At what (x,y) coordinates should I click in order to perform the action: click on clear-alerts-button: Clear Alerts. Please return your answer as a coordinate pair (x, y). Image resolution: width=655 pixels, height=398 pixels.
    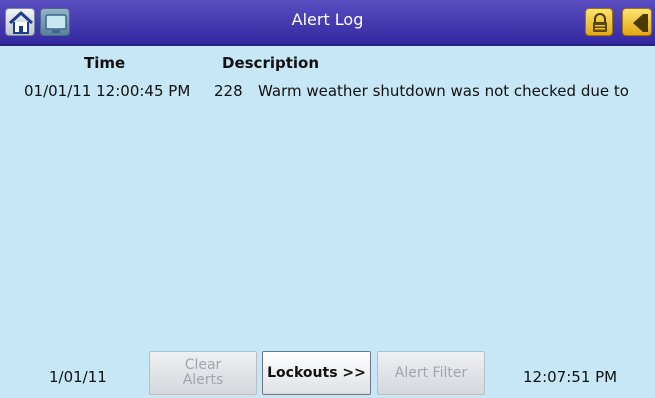
    Looking at the image, I should click on (203, 373).